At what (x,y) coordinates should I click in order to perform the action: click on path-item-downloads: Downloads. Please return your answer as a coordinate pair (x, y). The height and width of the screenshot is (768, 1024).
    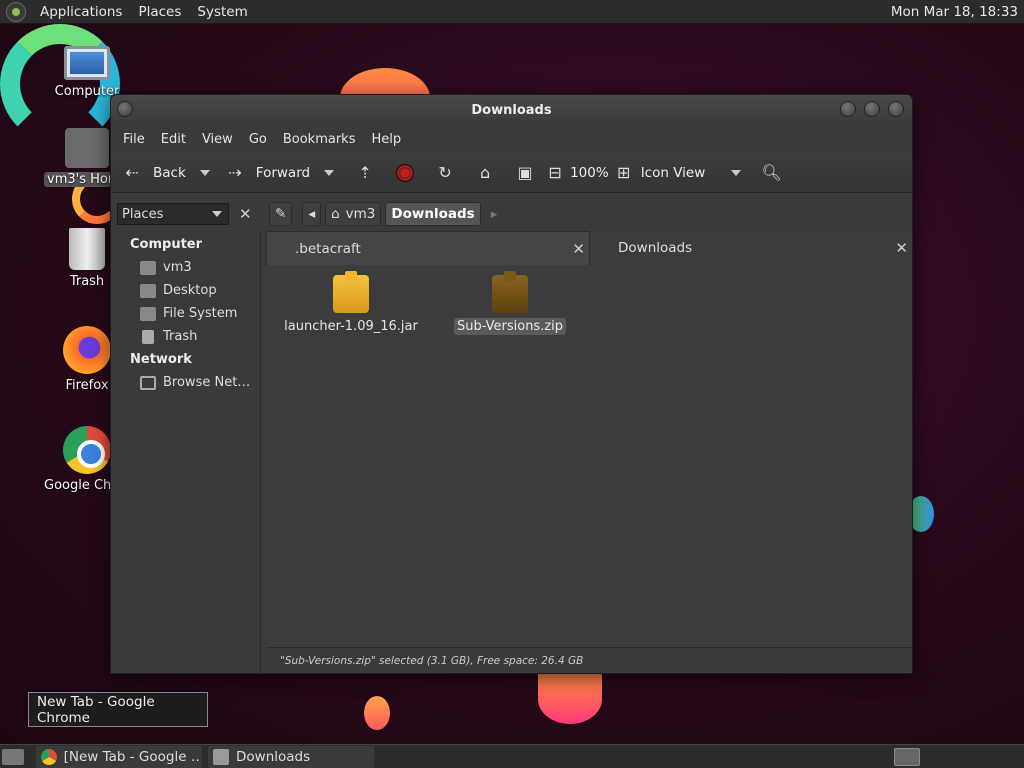
    Looking at the image, I should click on (433, 214).